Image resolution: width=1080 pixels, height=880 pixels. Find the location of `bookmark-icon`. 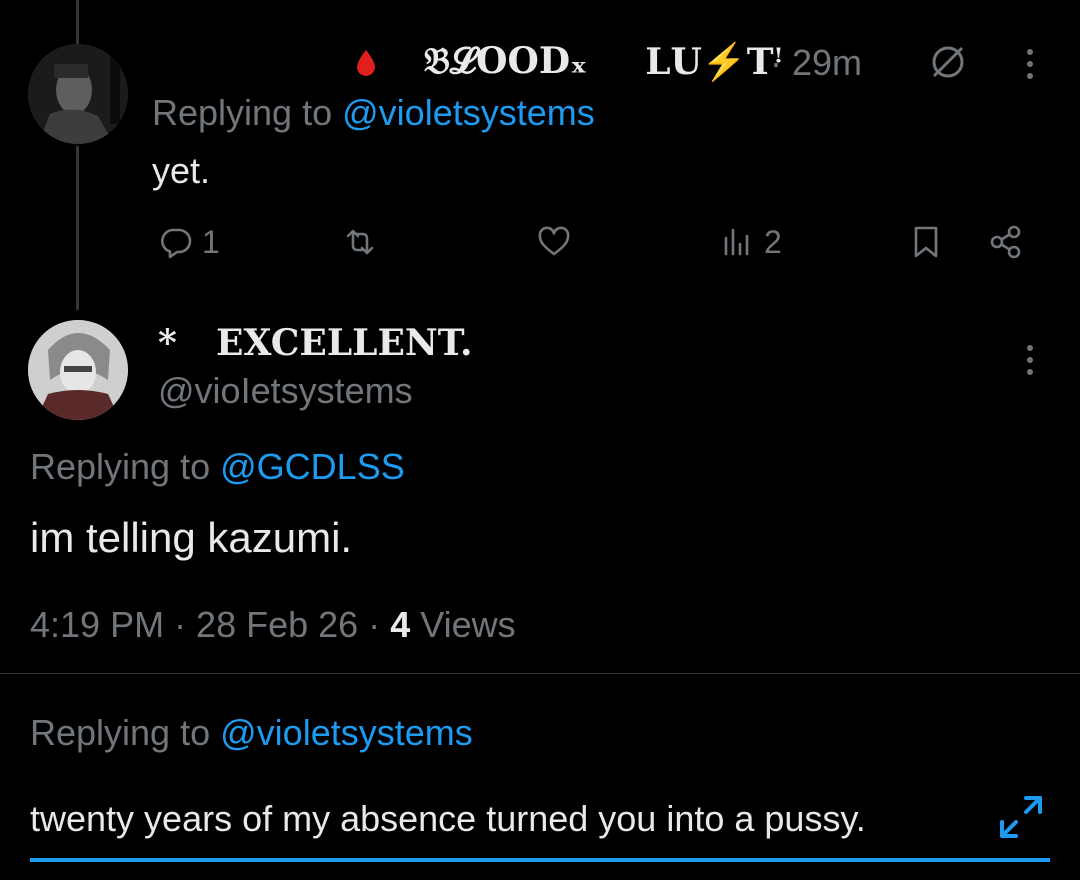

bookmark-icon is located at coordinates (926, 242).